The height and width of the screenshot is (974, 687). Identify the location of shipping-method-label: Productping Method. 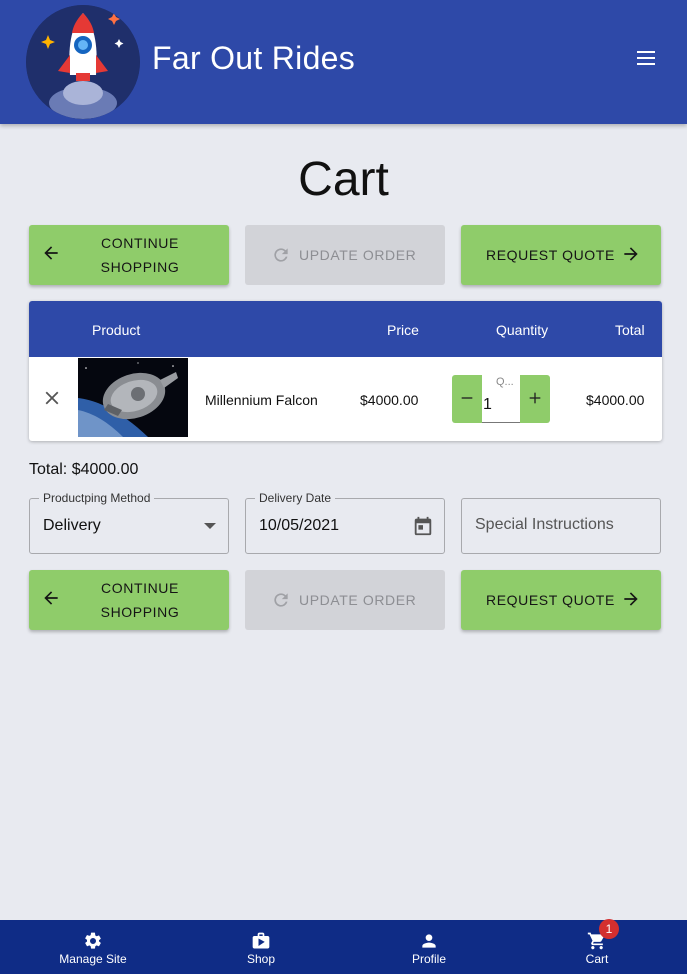
(97, 498).